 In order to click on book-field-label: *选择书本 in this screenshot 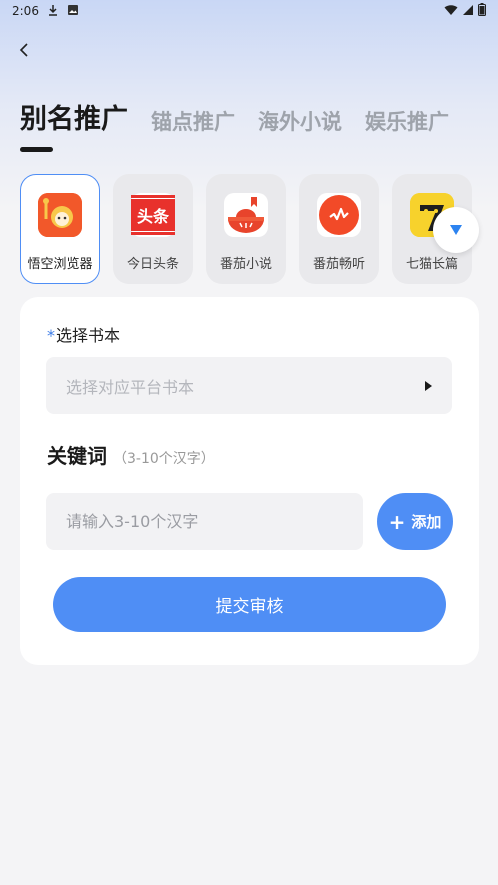, I will do `click(83, 334)`.